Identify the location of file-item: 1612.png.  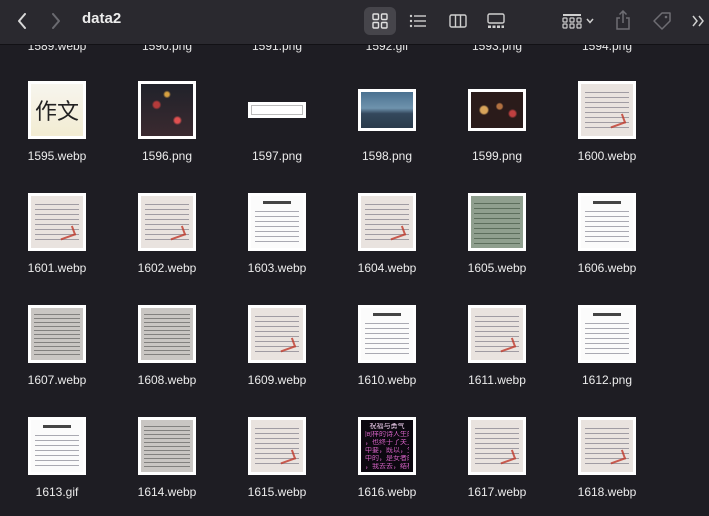
(607, 361).